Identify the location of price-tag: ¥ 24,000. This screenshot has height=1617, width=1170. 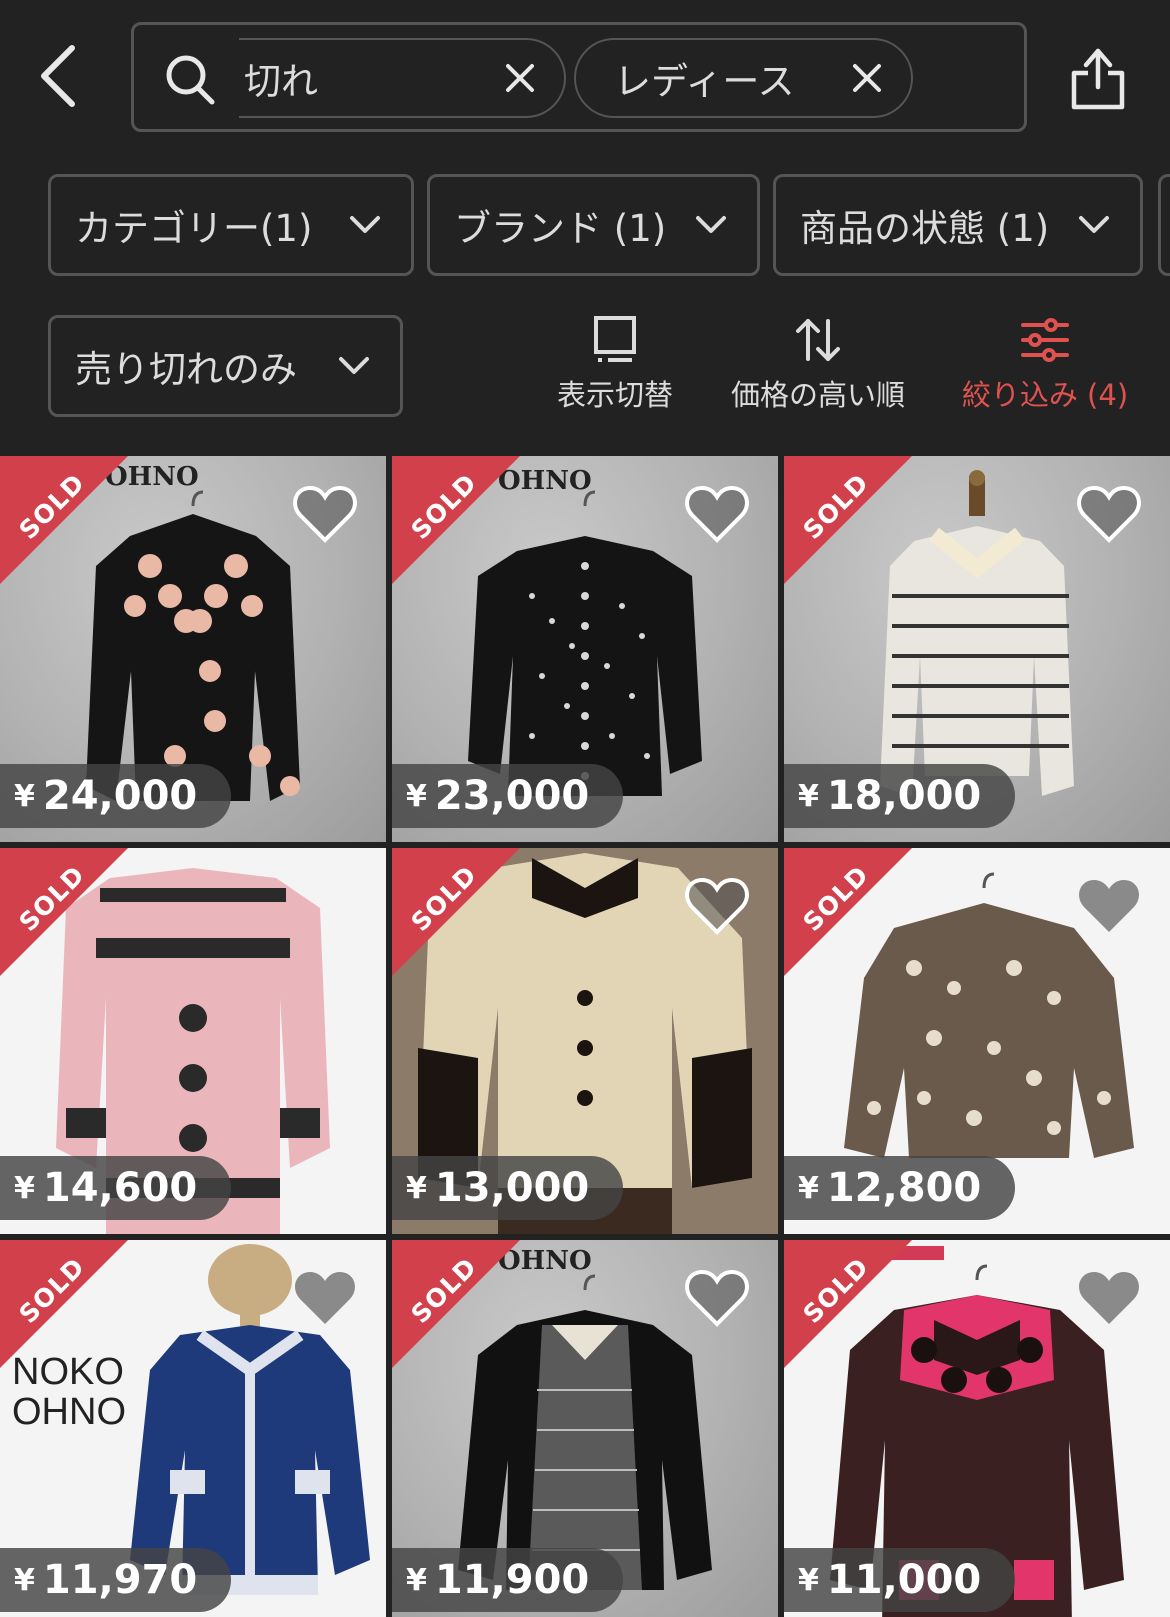
(116, 796).